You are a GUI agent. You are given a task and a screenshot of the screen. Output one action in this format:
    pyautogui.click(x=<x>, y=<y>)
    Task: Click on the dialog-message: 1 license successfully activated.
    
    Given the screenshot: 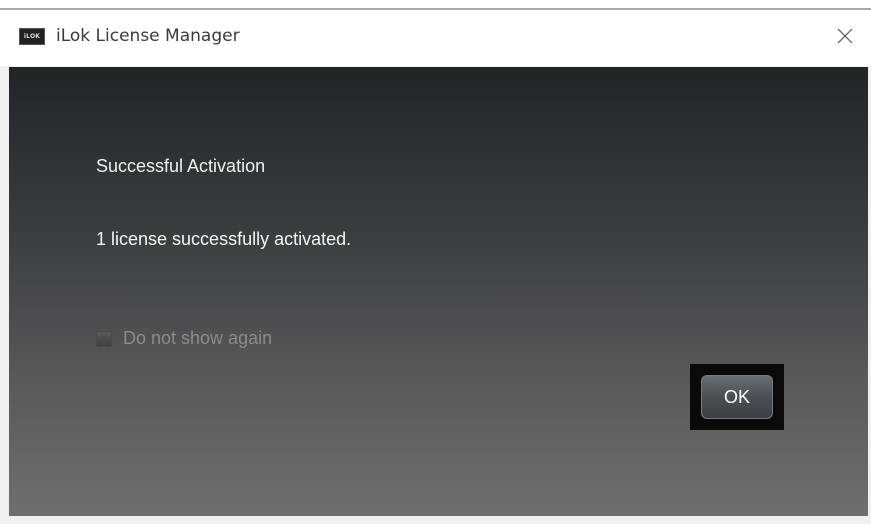 What is the action you would take?
    pyautogui.click(x=224, y=239)
    